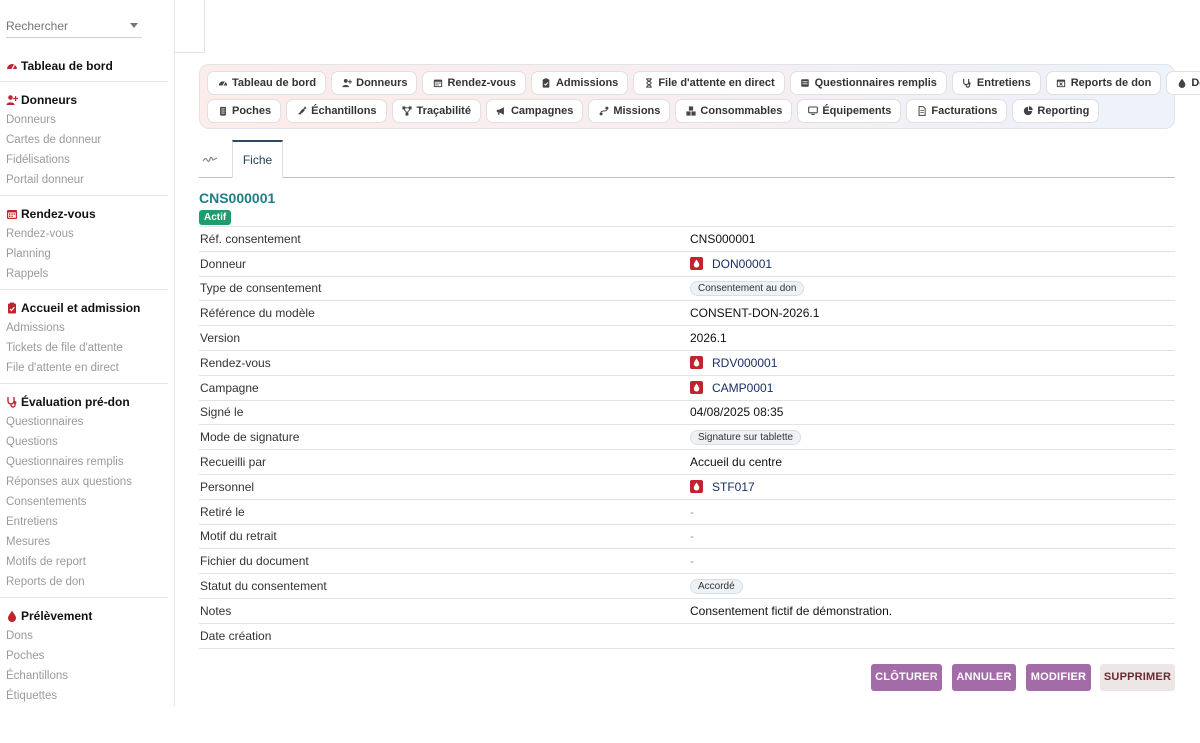 This screenshot has height=743, width=1200. Describe the element at coordinates (443, 111) in the screenshot. I see `module-button-label: Traçabilité` at that location.